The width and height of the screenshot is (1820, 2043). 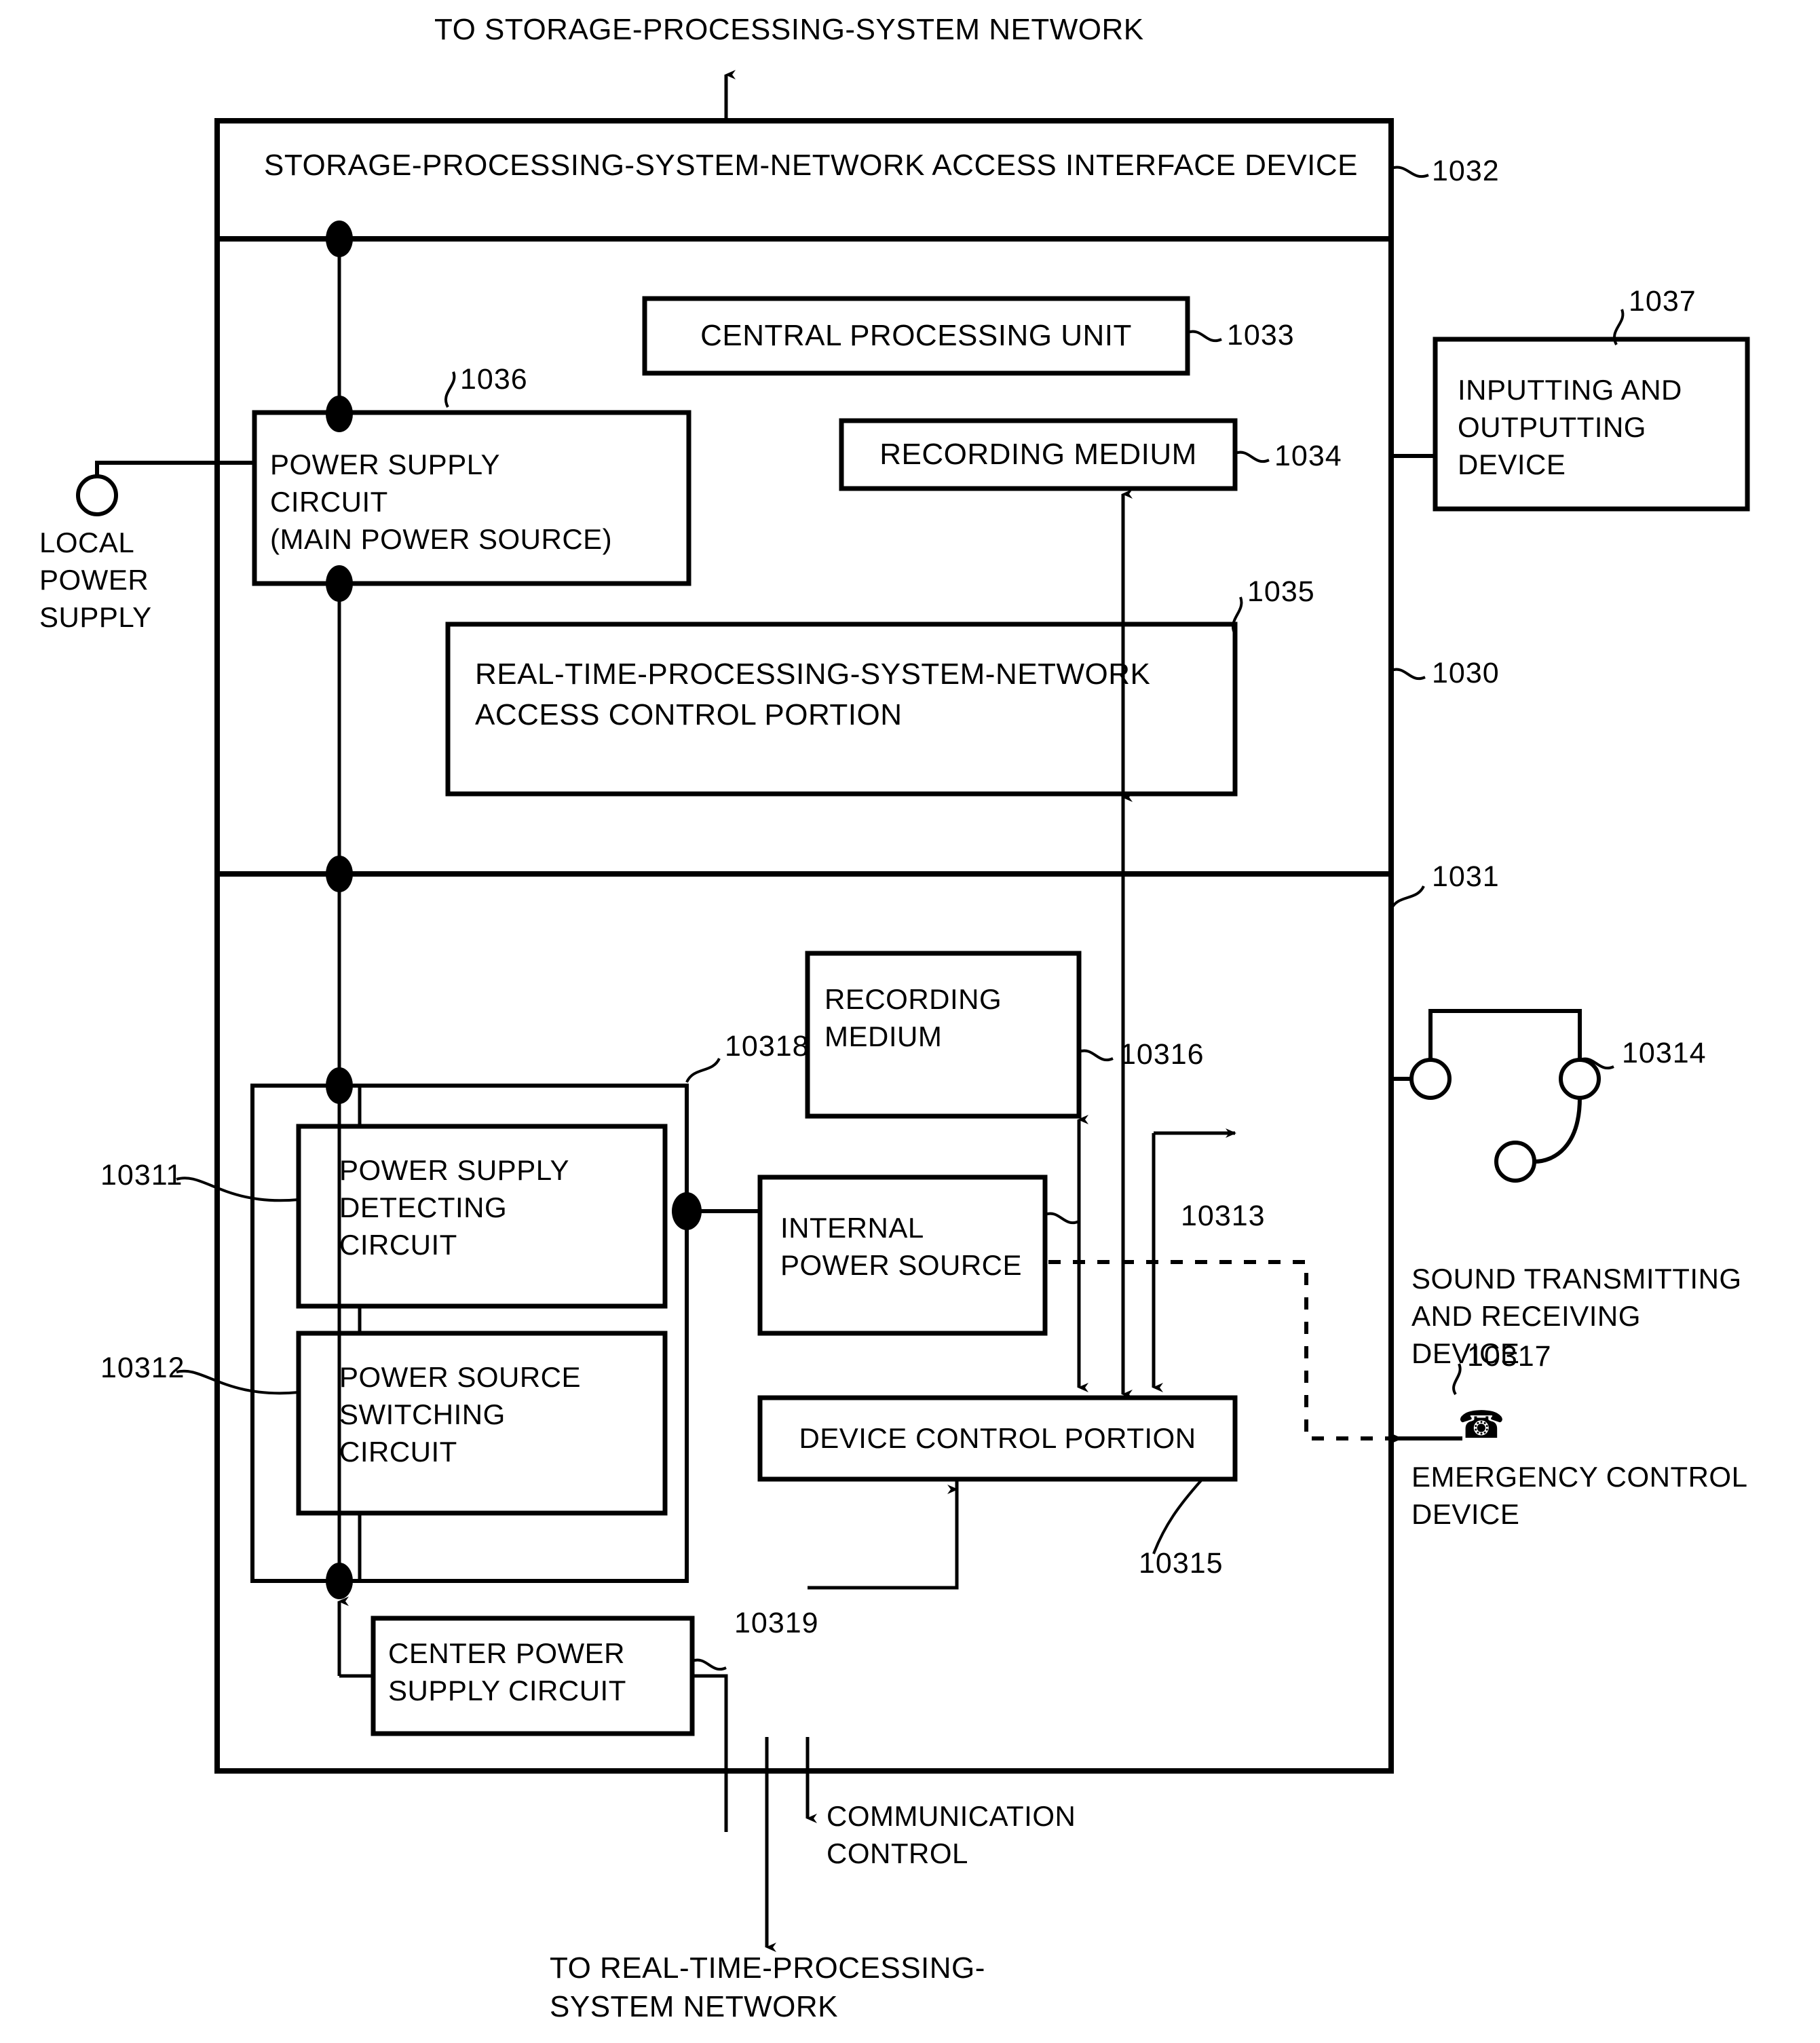 I want to click on ref-10318: 10318, so click(x=768, y=1046).